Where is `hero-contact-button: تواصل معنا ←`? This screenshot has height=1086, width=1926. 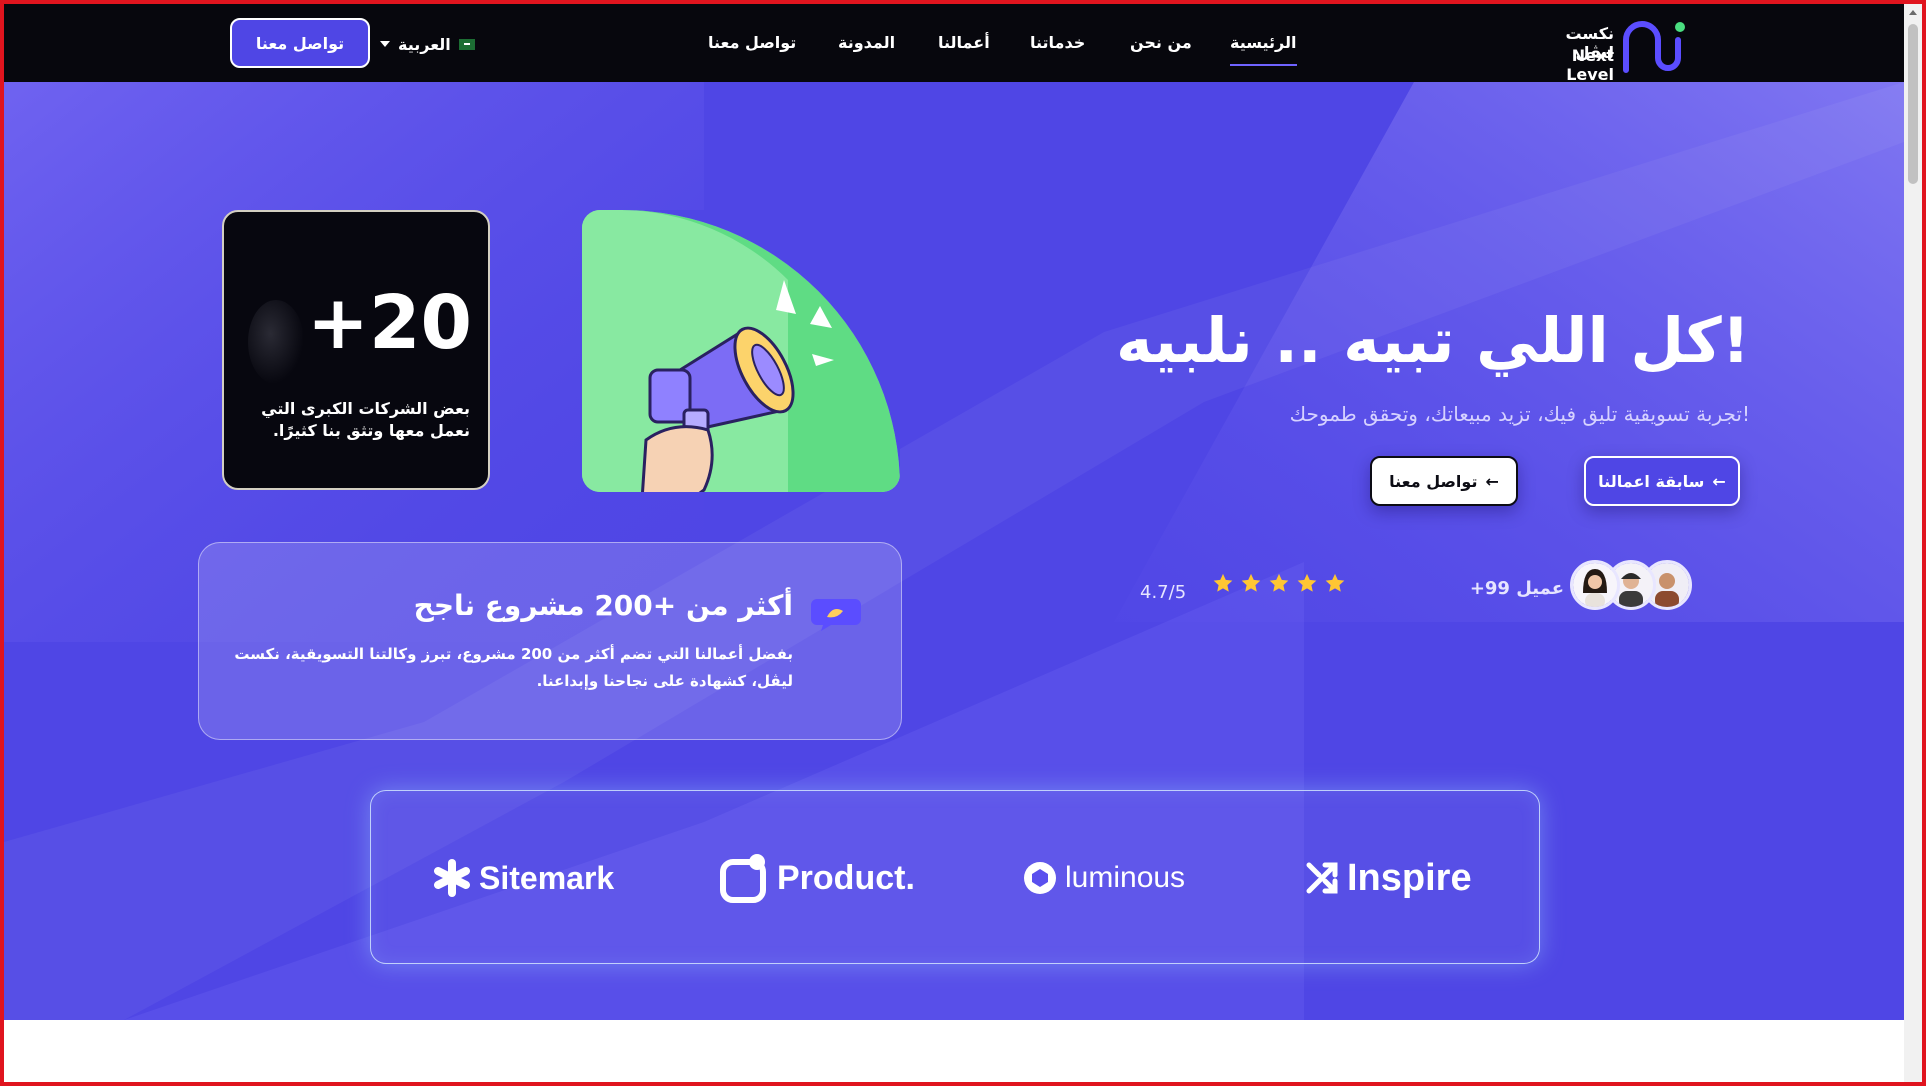
hero-contact-button: تواصل معنا ← is located at coordinates (1444, 481).